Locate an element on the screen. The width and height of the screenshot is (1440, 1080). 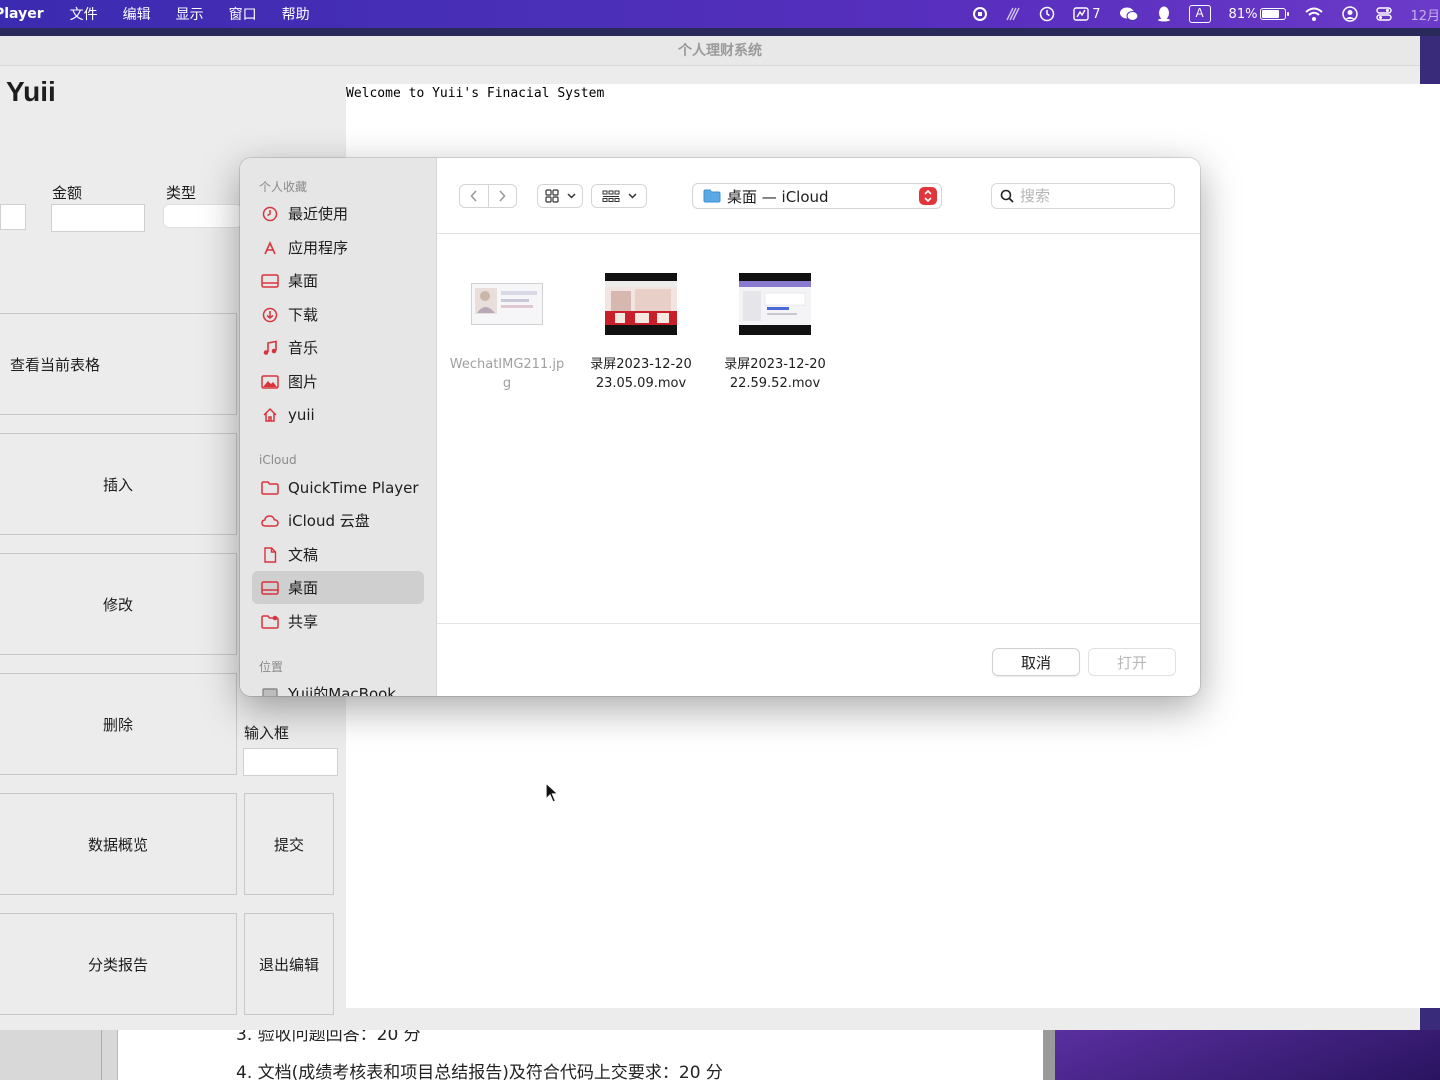
icon-view-button is located at coordinates (560, 196).